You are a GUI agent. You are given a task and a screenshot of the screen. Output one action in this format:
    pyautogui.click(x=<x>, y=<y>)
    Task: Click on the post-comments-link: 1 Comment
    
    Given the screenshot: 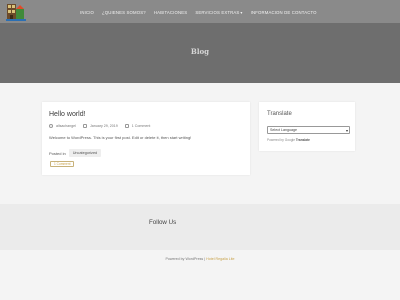 What is the action you would take?
    pyautogui.click(x=141, y=126)
    